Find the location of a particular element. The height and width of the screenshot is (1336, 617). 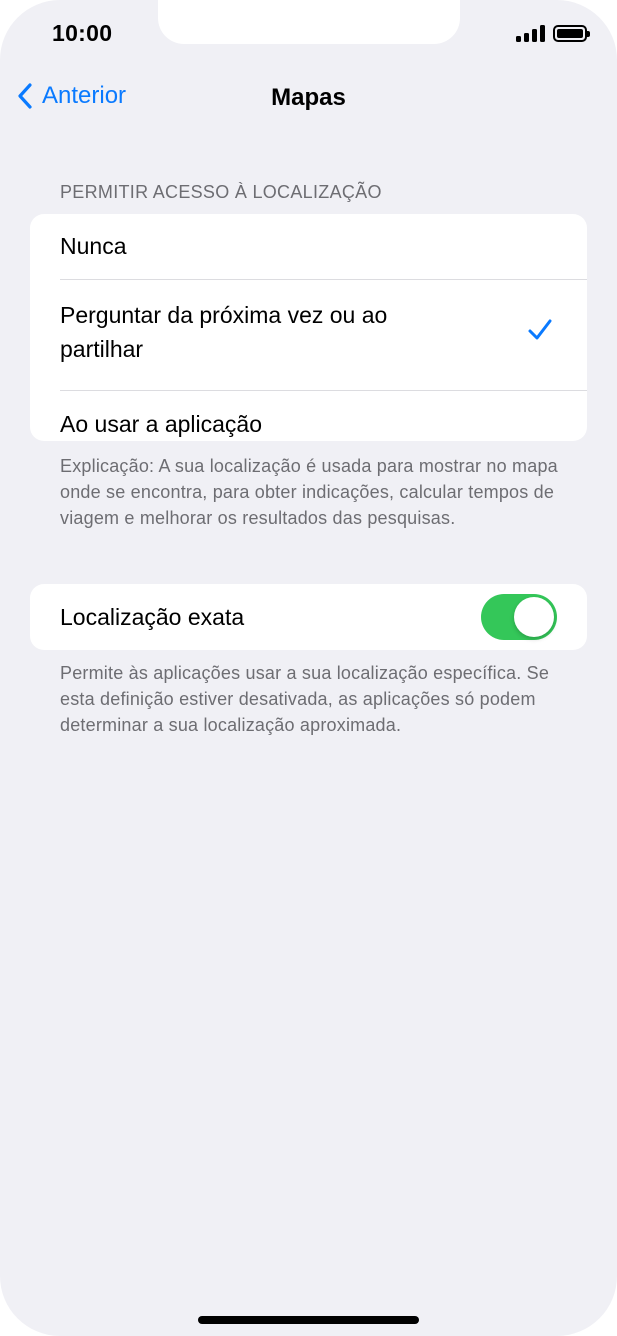

toggle-knob is located at coordinates (534, 617).